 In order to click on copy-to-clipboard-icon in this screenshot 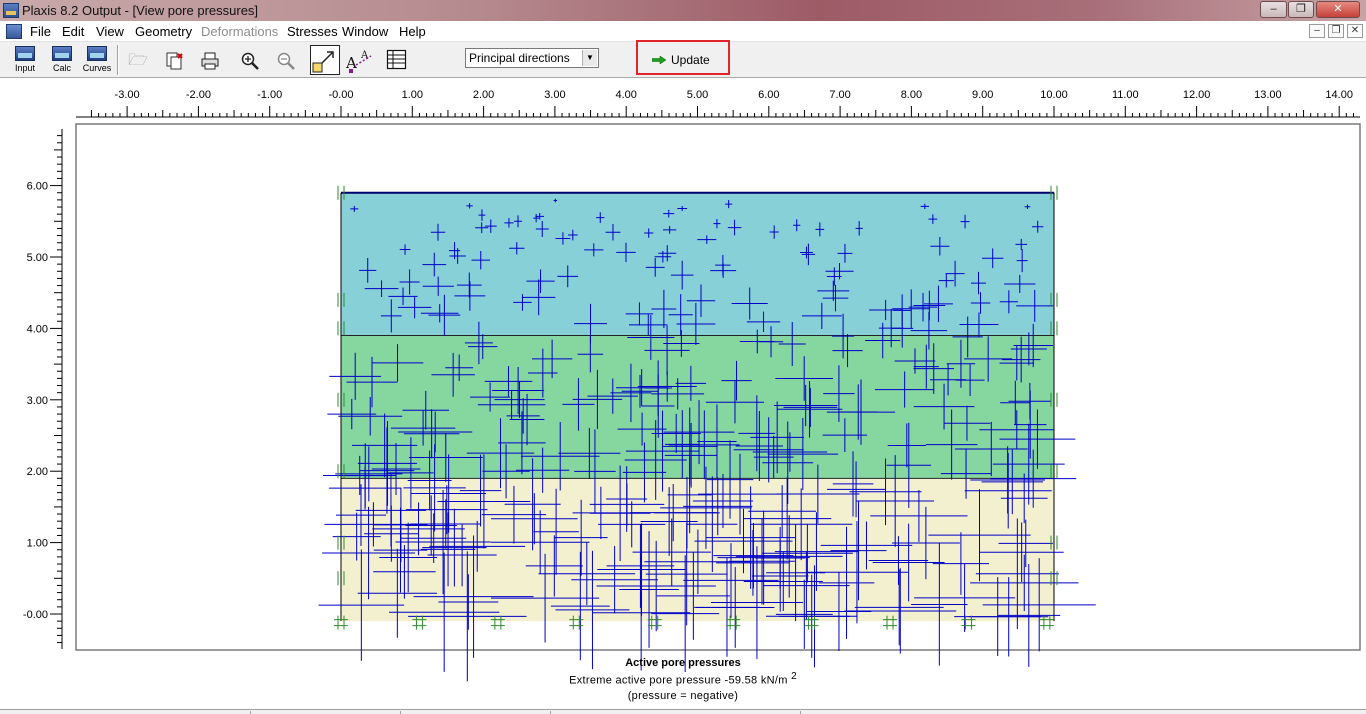, I will do `click(174, 61)`.